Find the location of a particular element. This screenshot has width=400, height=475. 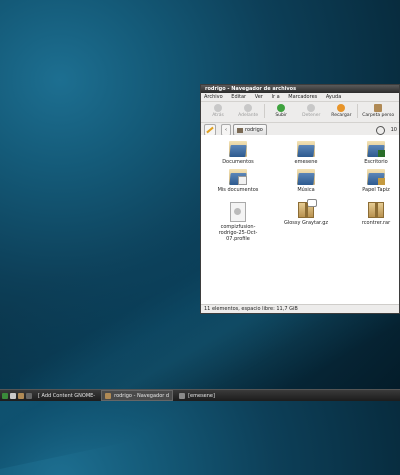

up-arrow-icon is located at coordinates (281, 108).